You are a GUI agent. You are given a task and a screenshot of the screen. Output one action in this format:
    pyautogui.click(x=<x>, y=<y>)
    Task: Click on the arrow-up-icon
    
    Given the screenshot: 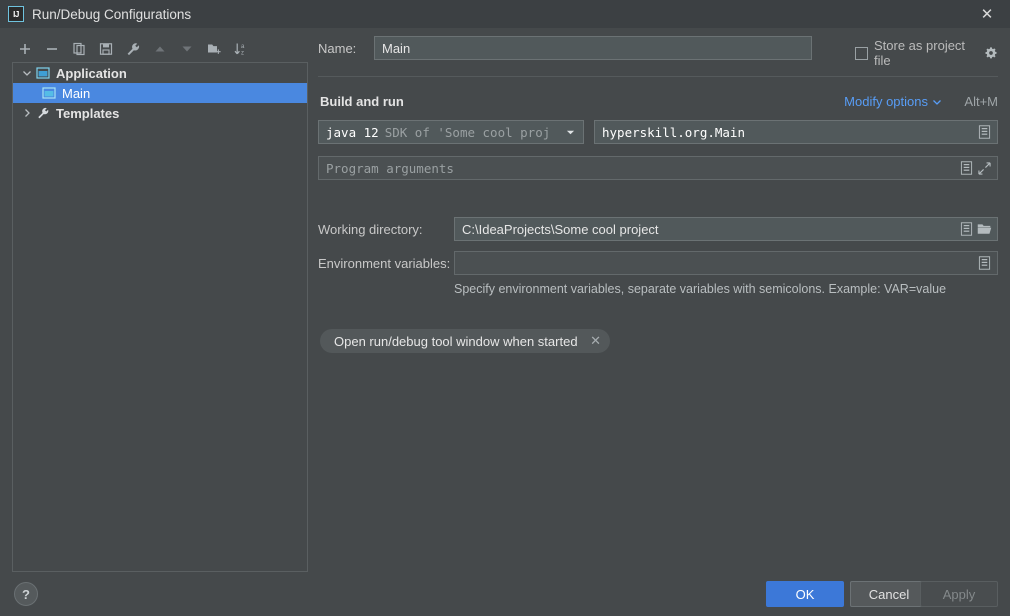 What is the action you would take?
    pyautogui.click(x=160, y=49)
    